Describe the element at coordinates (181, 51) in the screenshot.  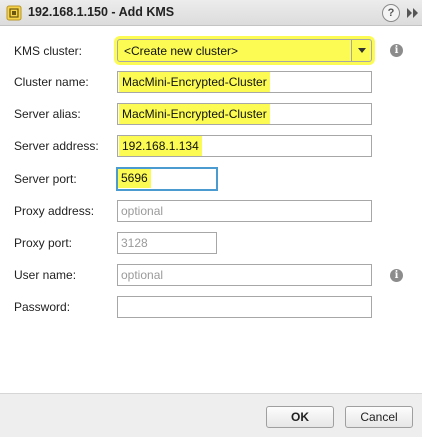
I see `kms-cluster-selected-value: <Create new cluster>` at that location.